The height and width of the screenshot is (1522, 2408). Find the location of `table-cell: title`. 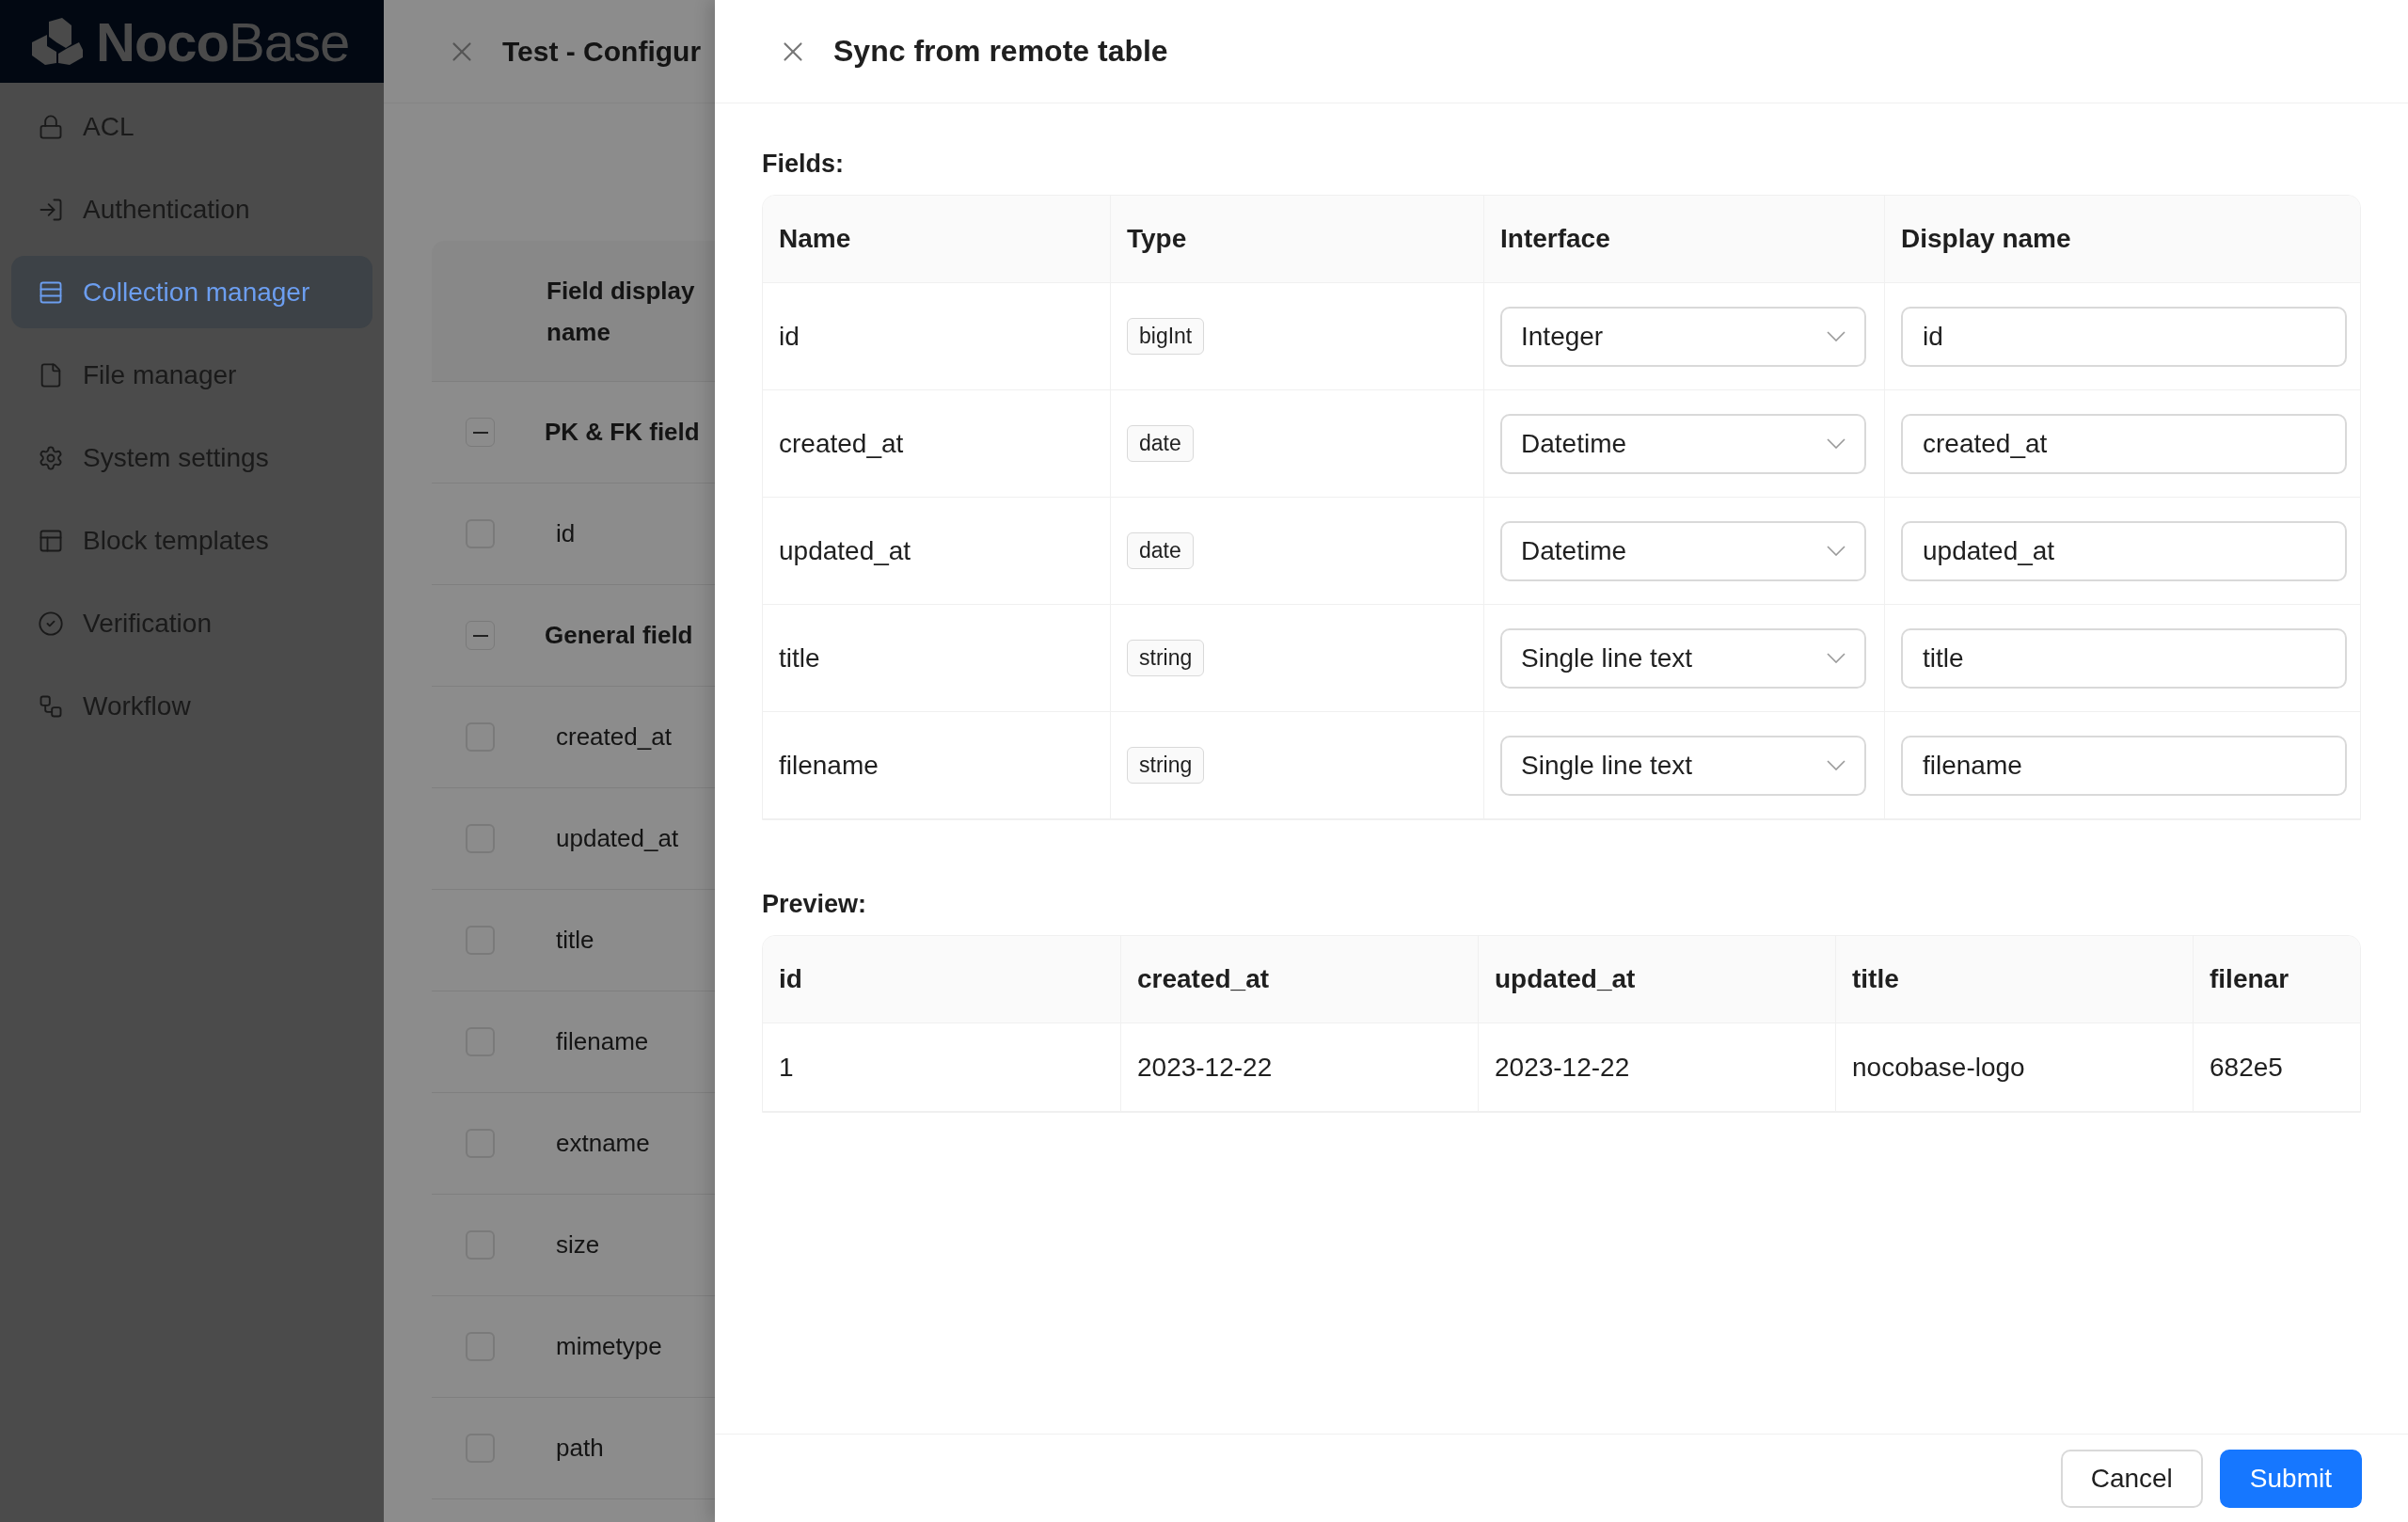

table-cell: title is located at coordinates (937, 659).